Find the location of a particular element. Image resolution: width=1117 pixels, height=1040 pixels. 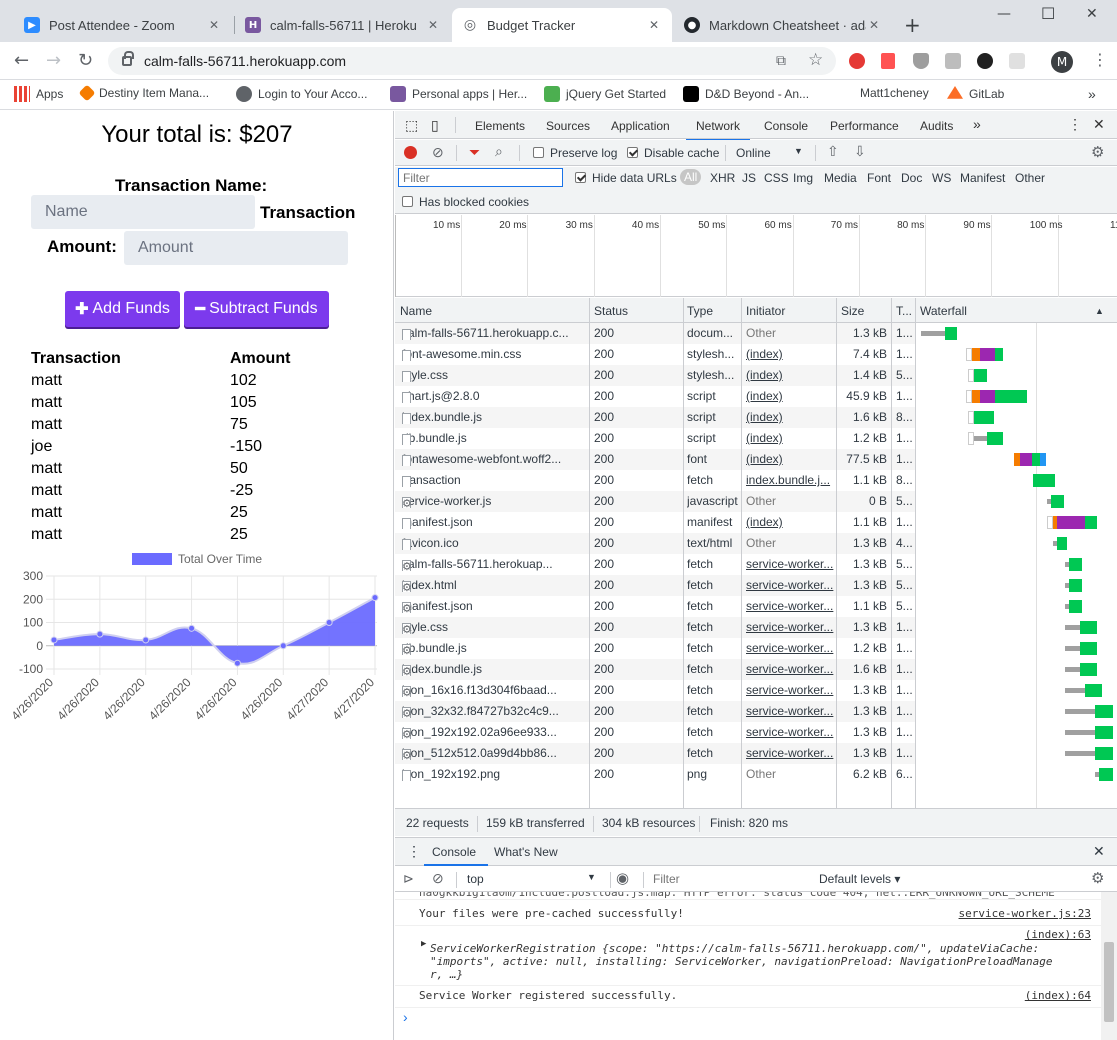

inspect-element-icon: ⬚ is located at coordinates (411, 125).